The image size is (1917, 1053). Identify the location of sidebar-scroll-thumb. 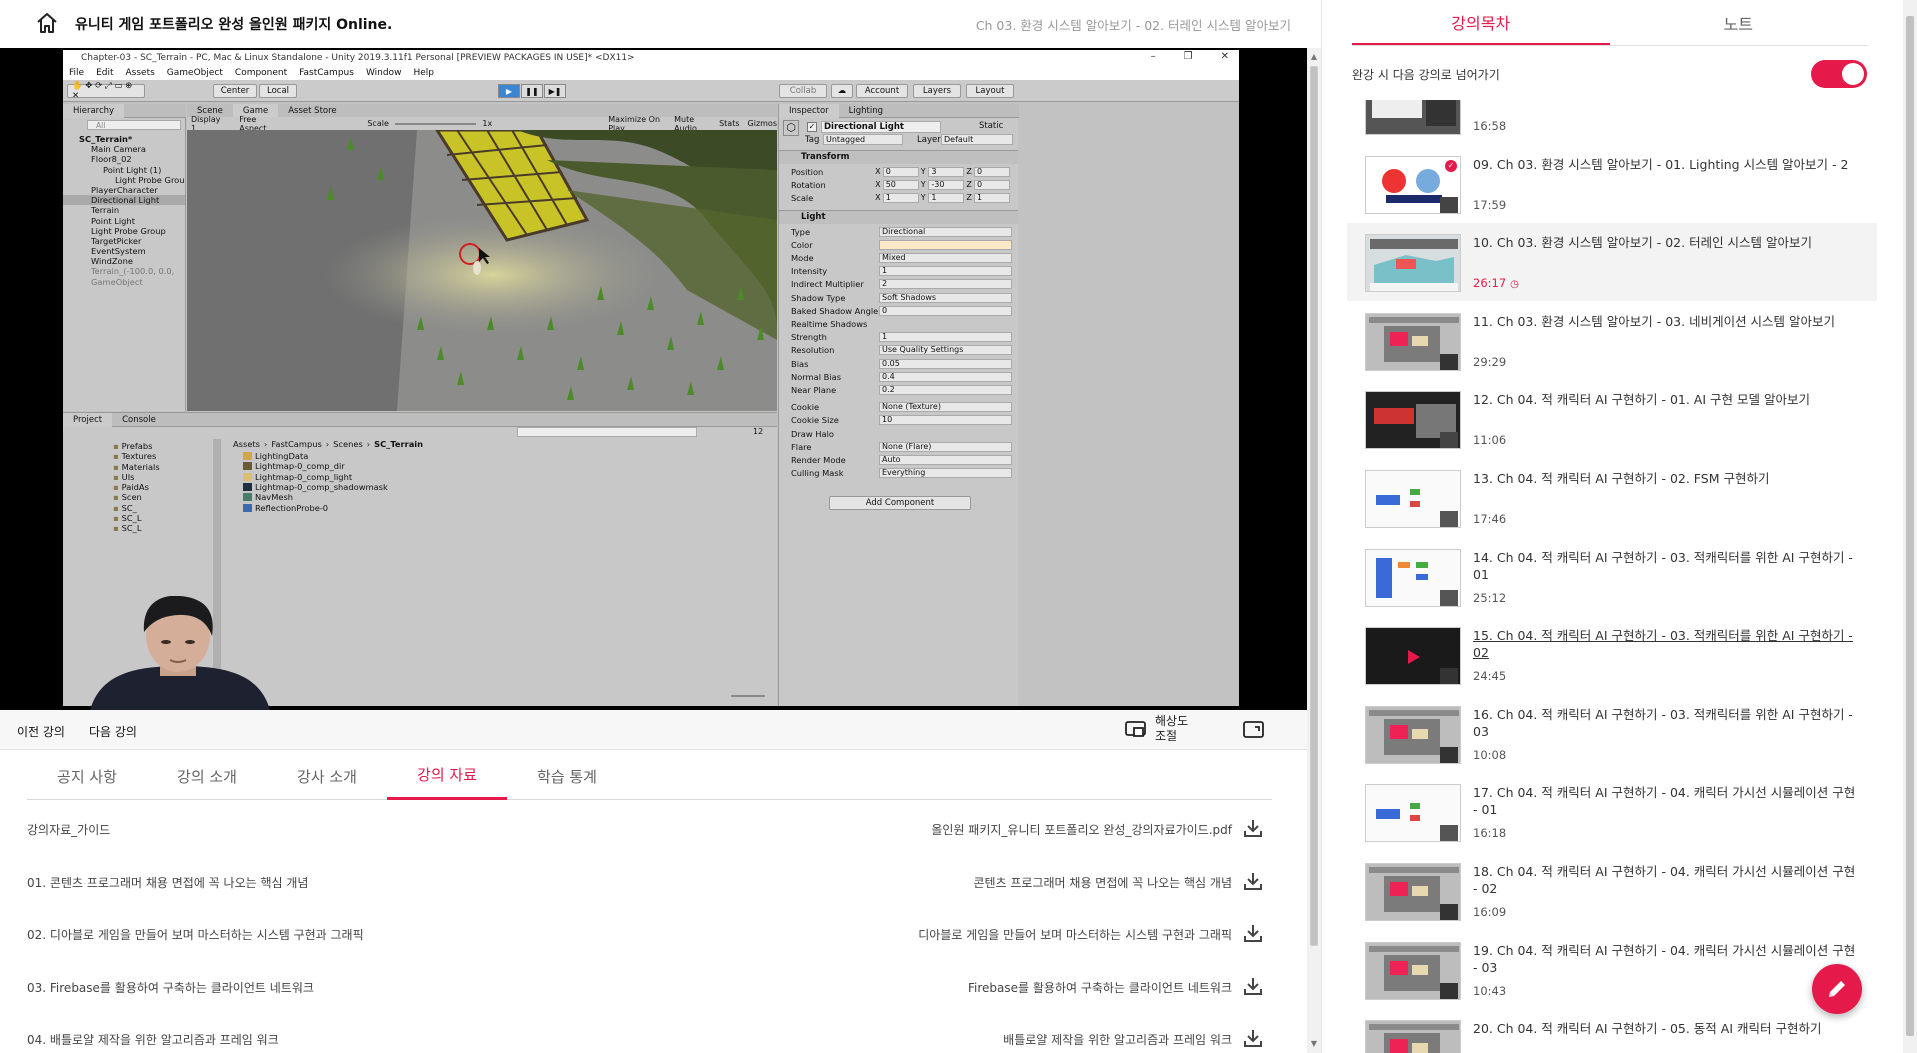
(1910, 526).